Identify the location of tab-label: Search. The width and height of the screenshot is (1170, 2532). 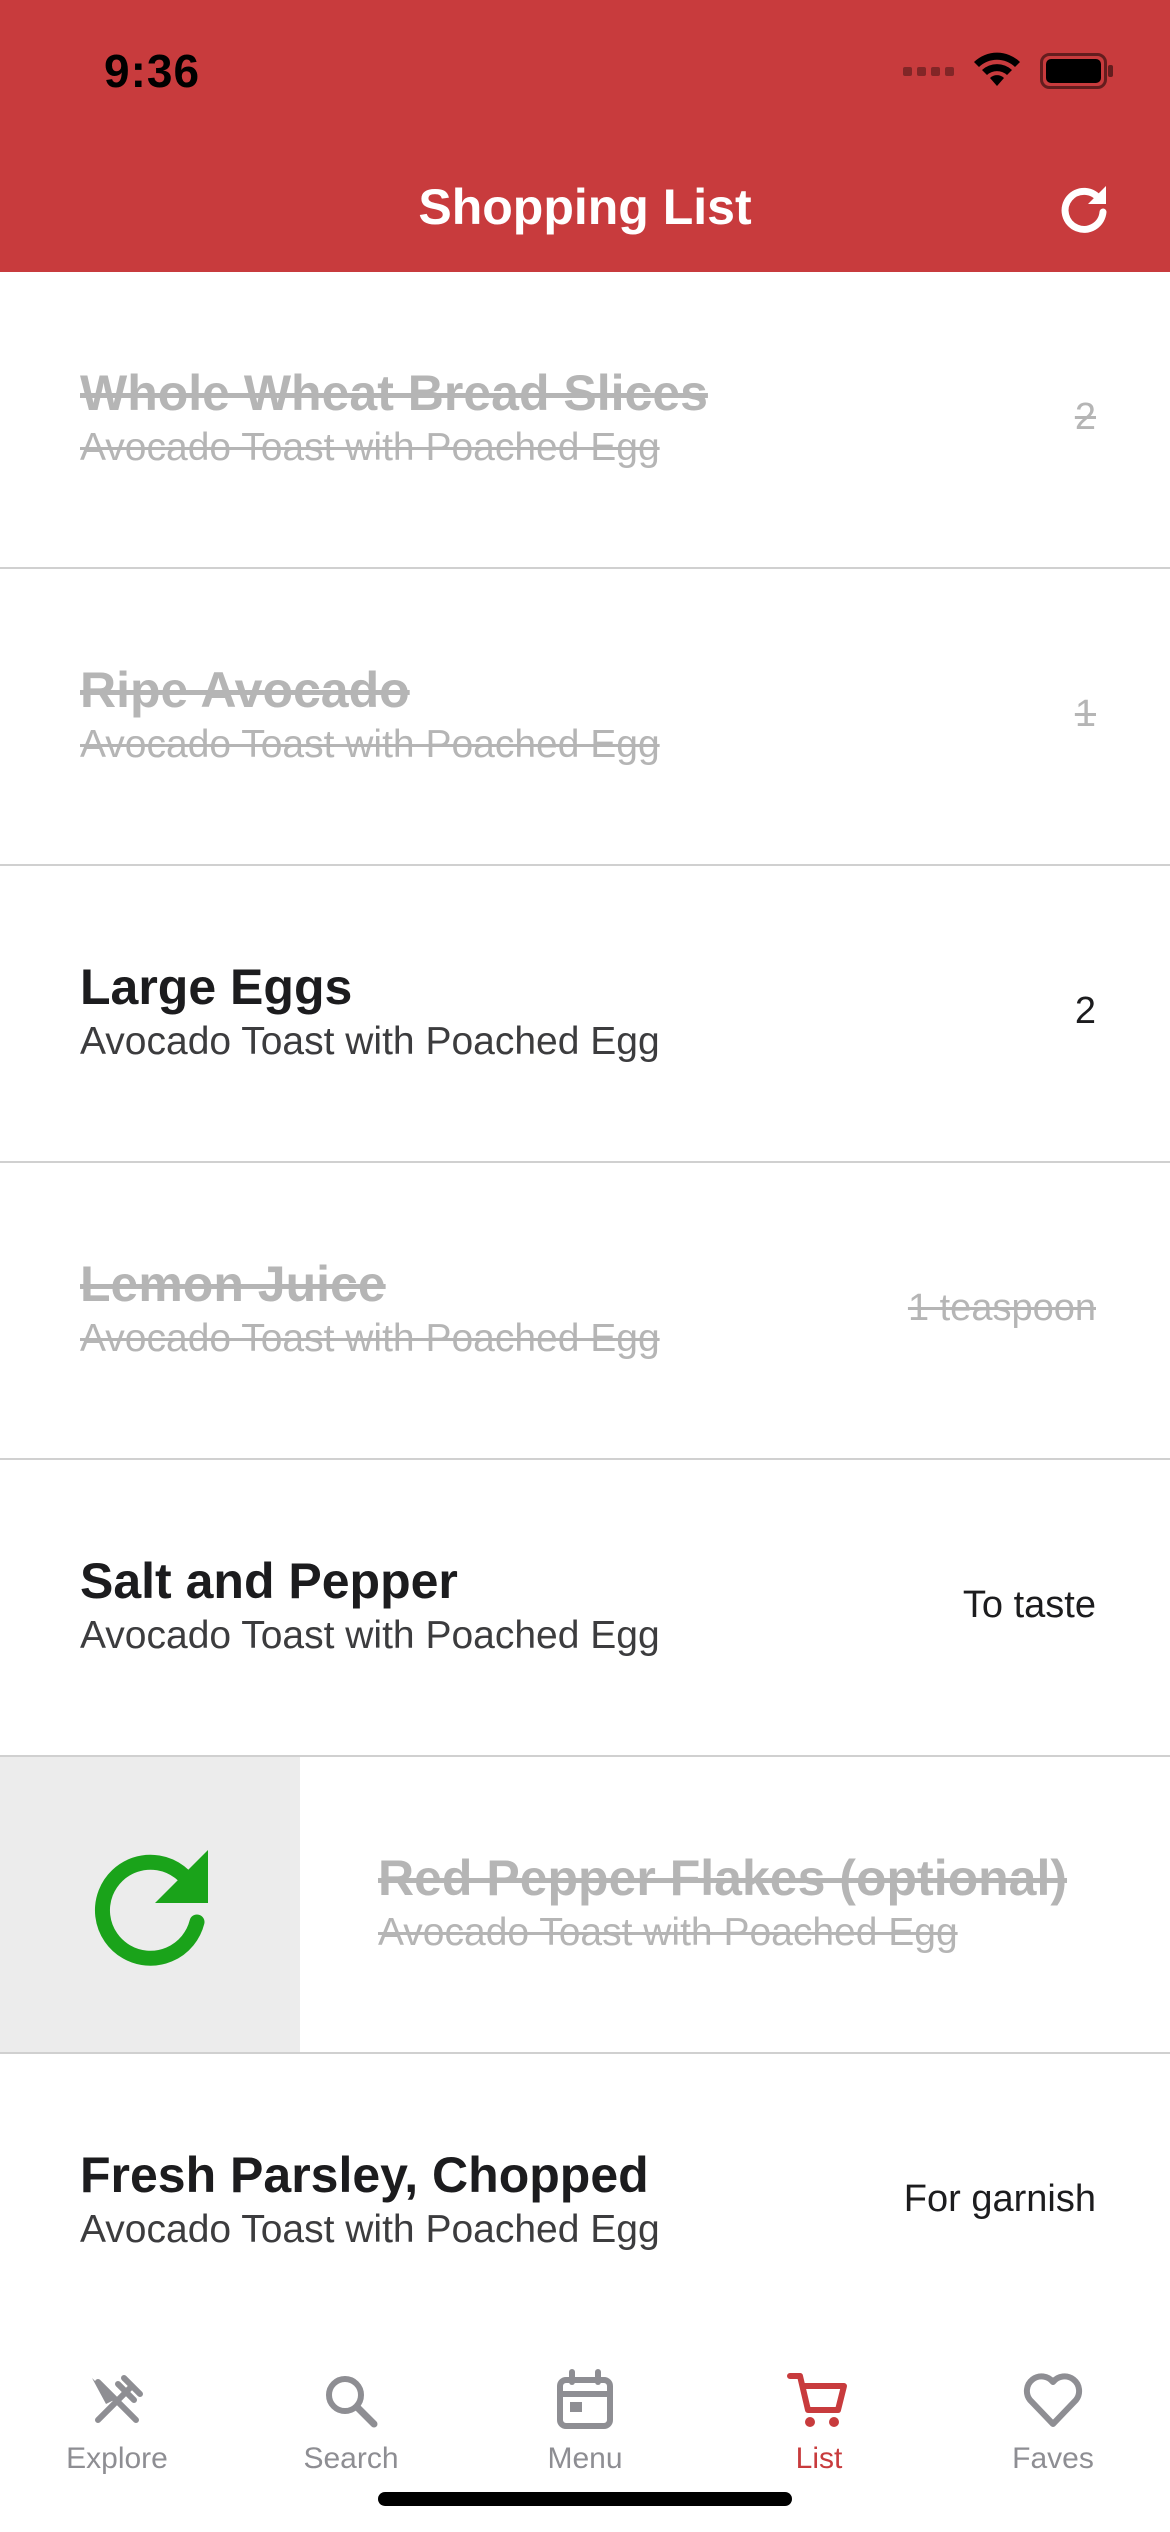
(351, 2458).